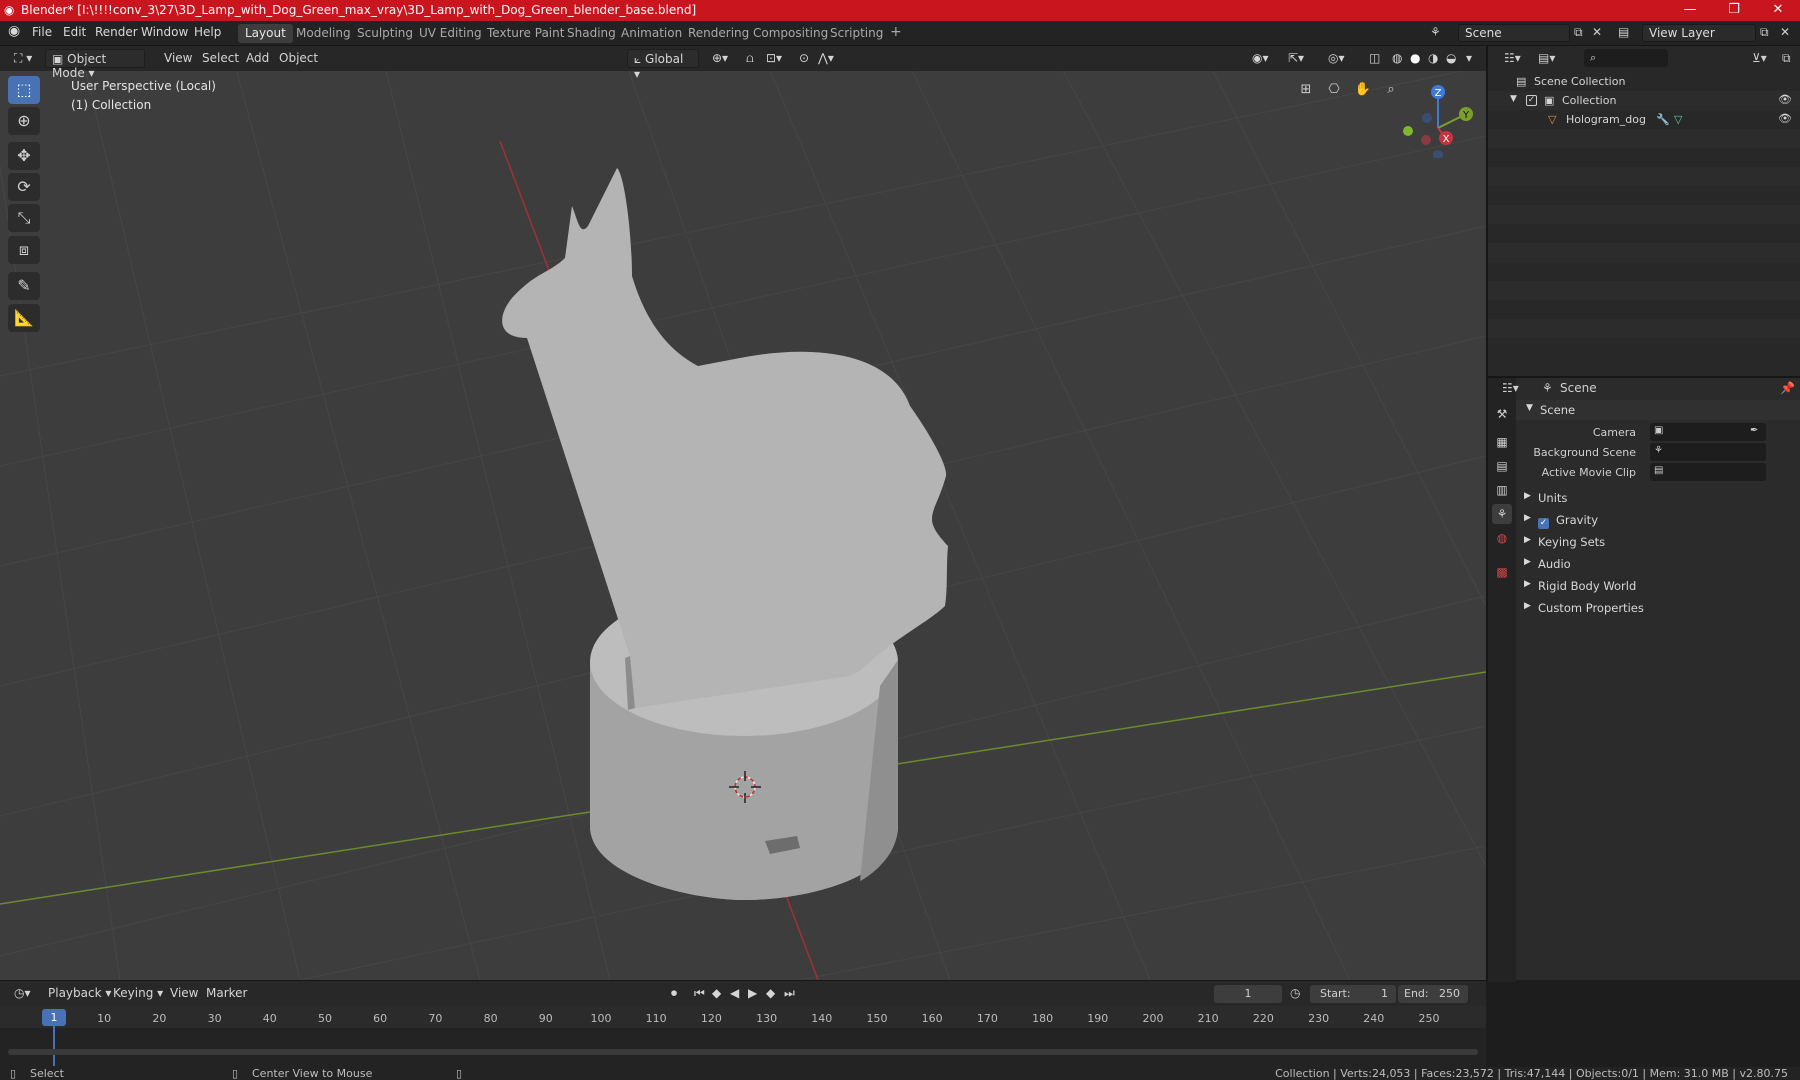  What do you see at coordinates (450, 33) in the screenshot?
I see `tab-uv-editing: UV Editing` at bounding box center [450, 33].